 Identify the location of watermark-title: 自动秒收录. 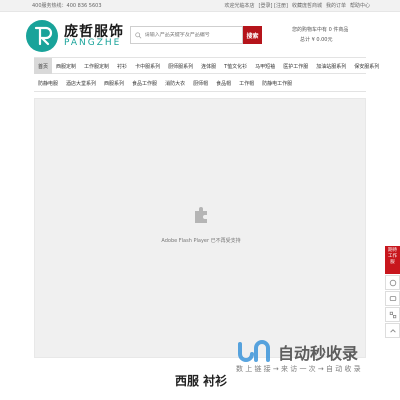
(318, 353).